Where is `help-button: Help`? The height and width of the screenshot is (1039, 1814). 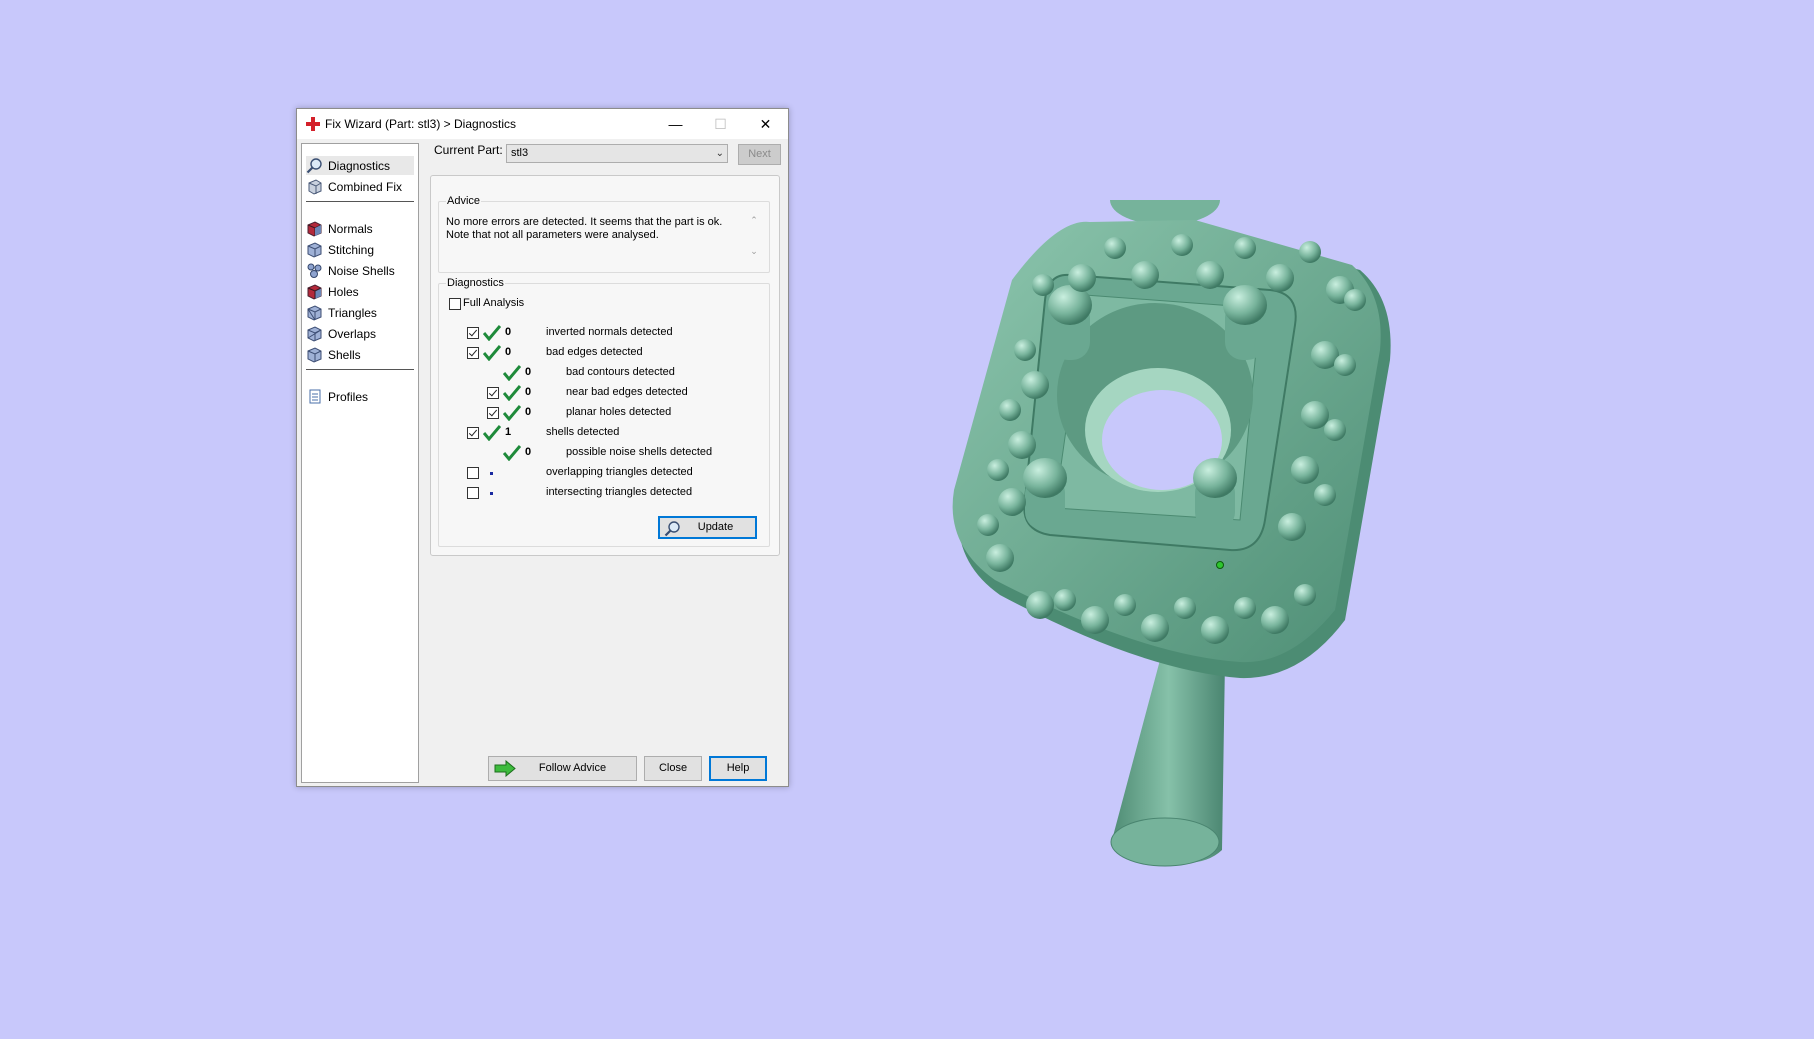
help-button: Help is located at coordinates (738, 768).